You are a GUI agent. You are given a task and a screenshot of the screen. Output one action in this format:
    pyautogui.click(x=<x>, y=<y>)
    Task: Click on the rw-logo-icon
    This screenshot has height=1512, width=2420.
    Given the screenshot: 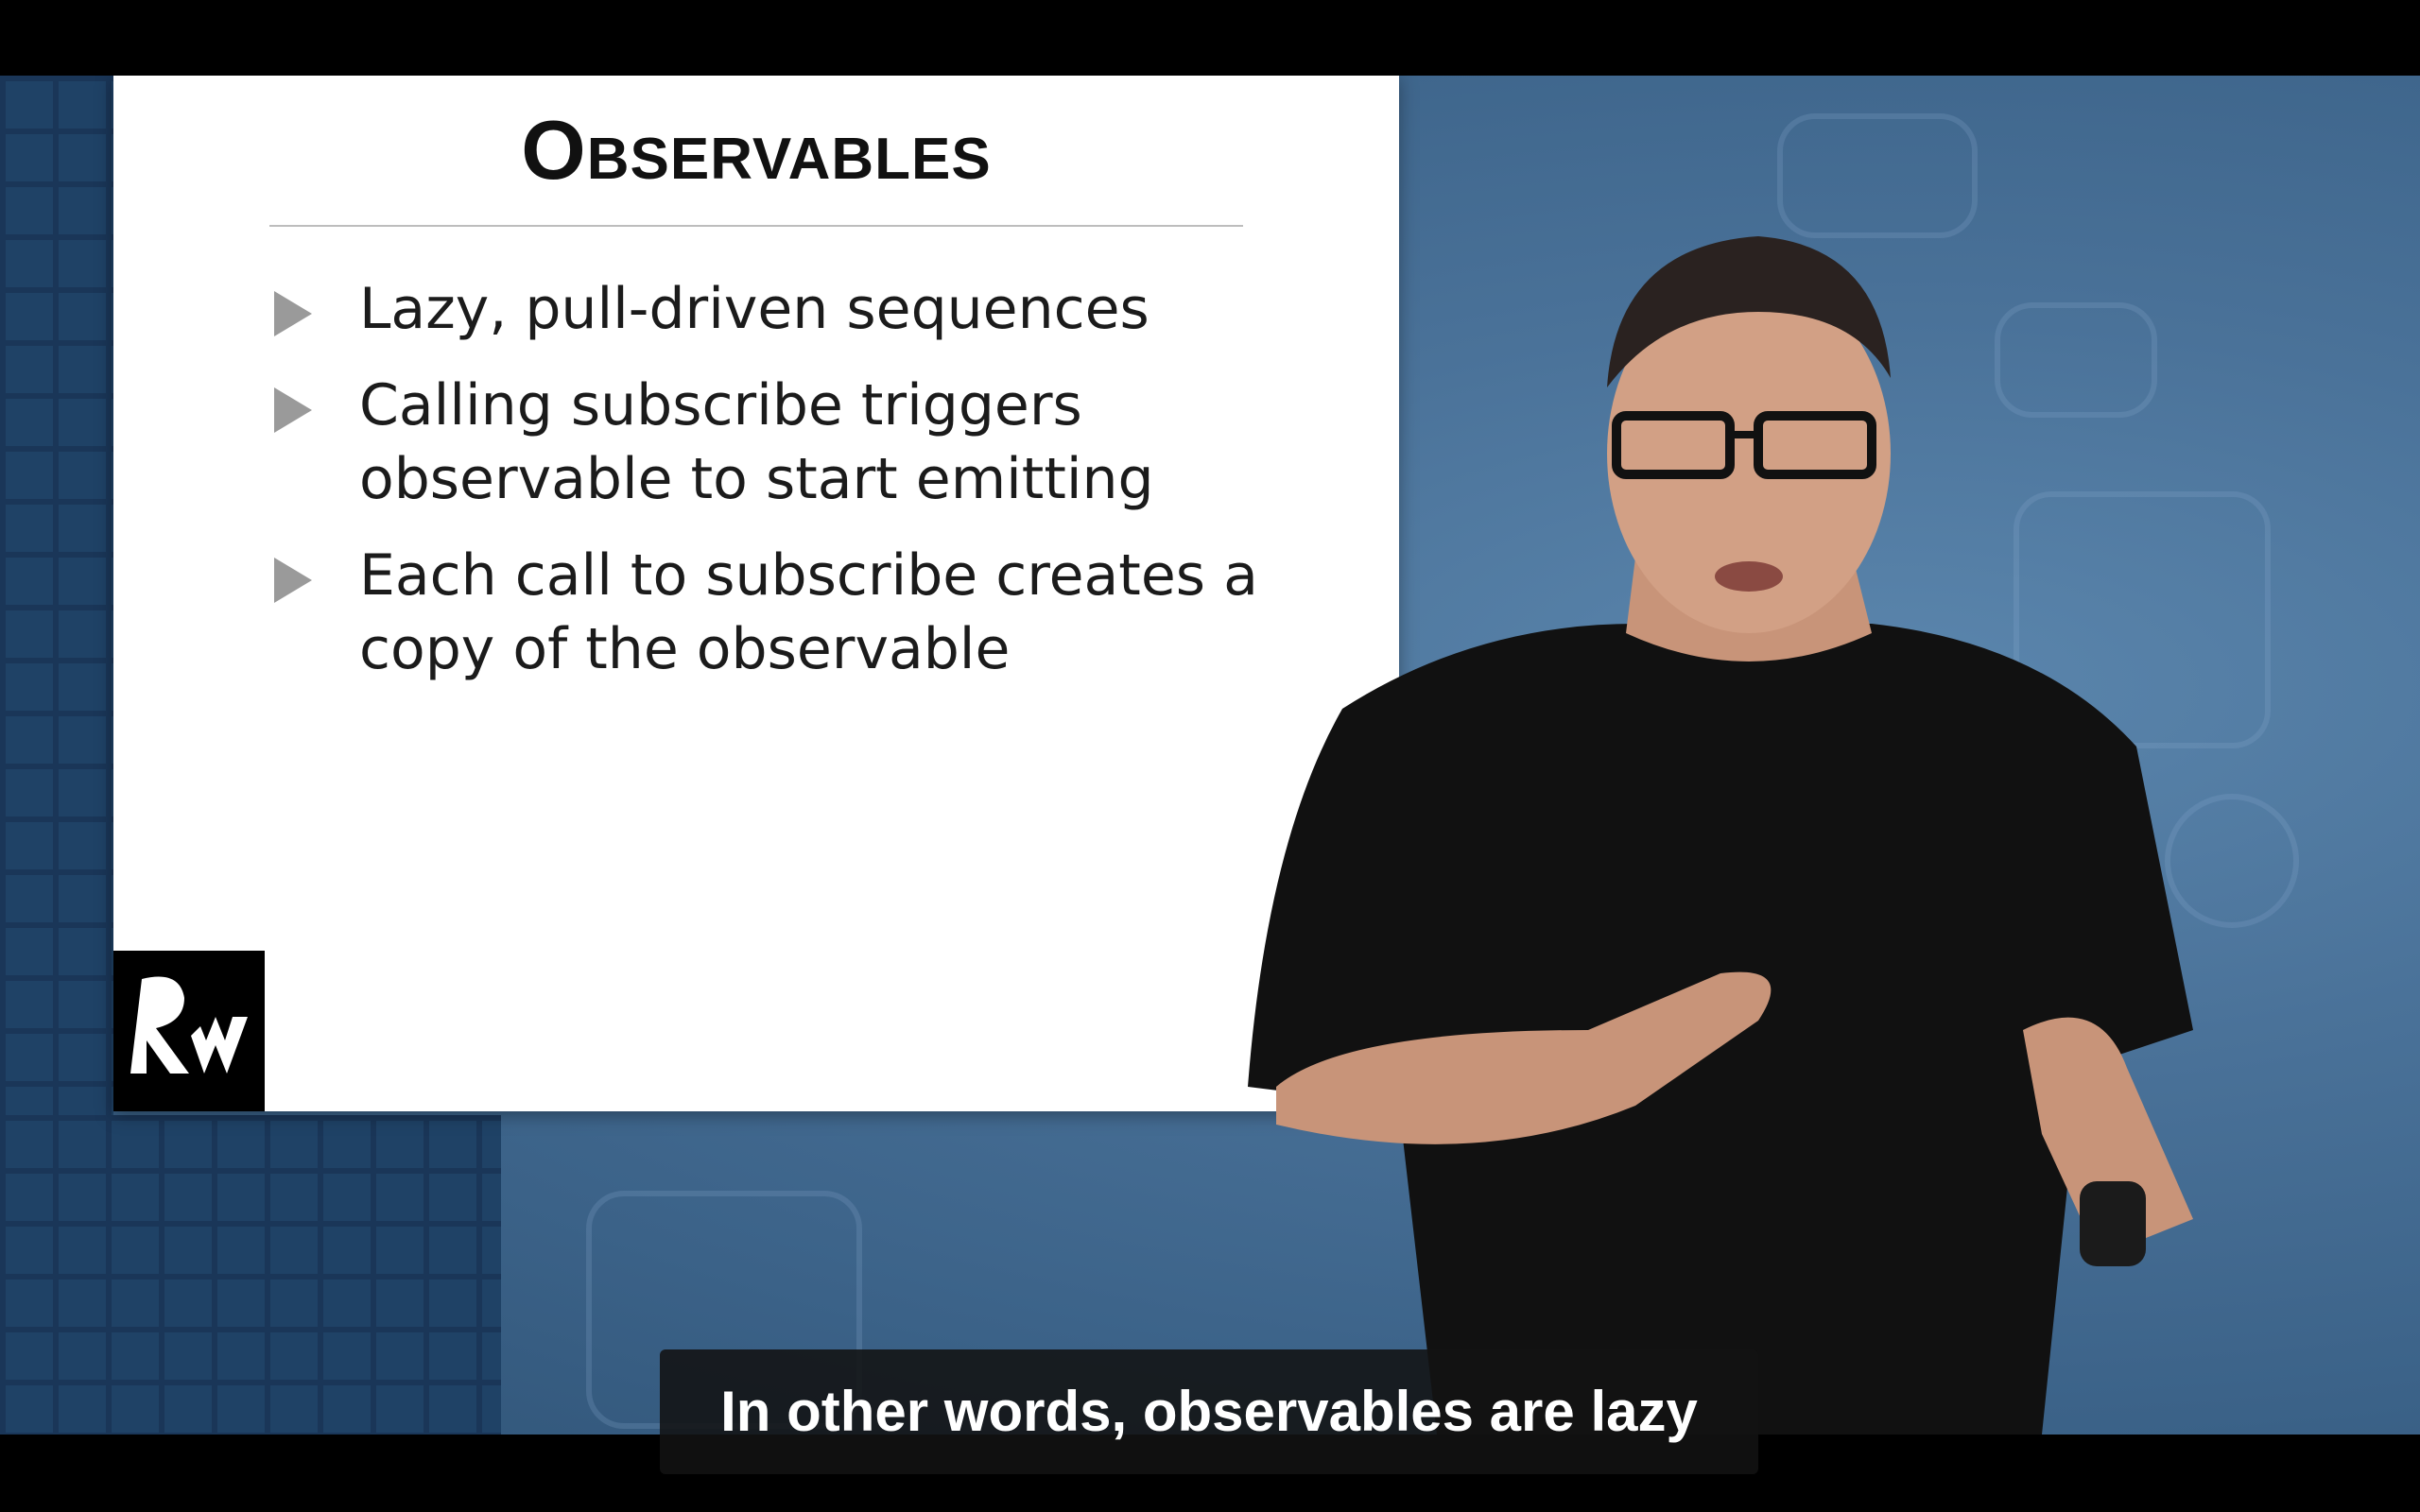 What is the action you would take?
    pyautogui.click(x=189, y=1031)
    